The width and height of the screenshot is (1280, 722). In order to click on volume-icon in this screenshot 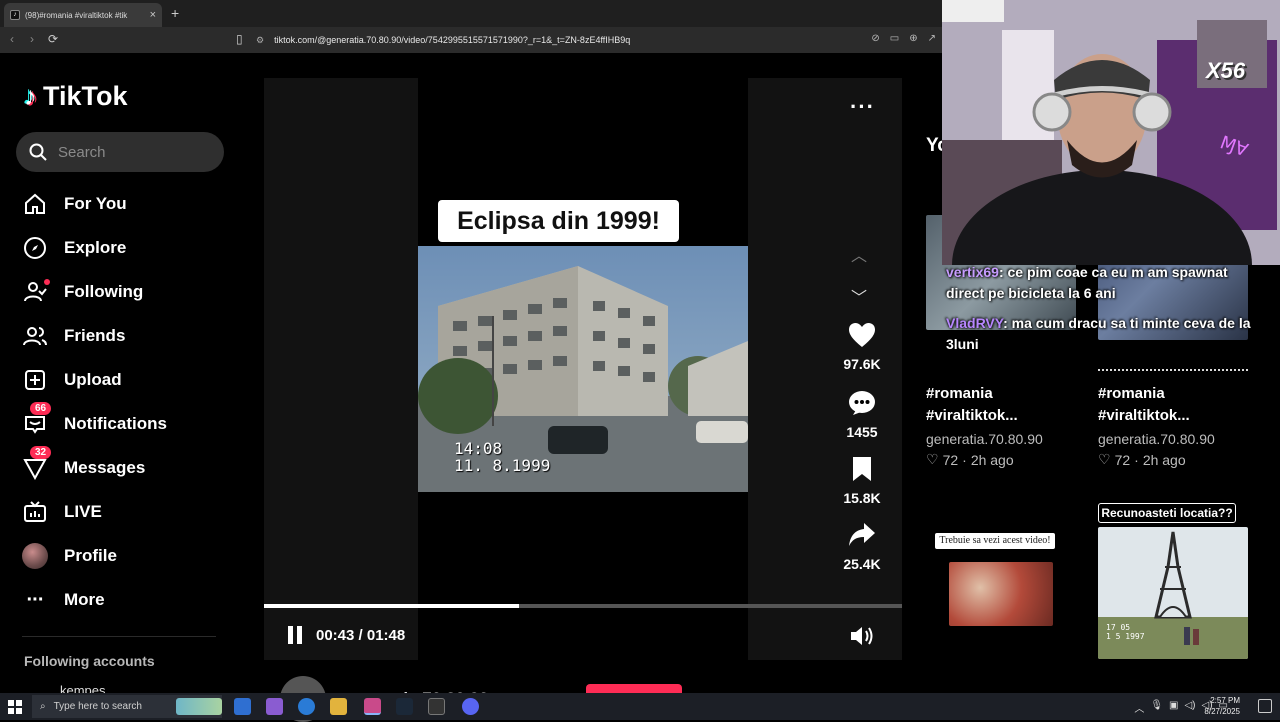, I will do `click(862, 636)`.